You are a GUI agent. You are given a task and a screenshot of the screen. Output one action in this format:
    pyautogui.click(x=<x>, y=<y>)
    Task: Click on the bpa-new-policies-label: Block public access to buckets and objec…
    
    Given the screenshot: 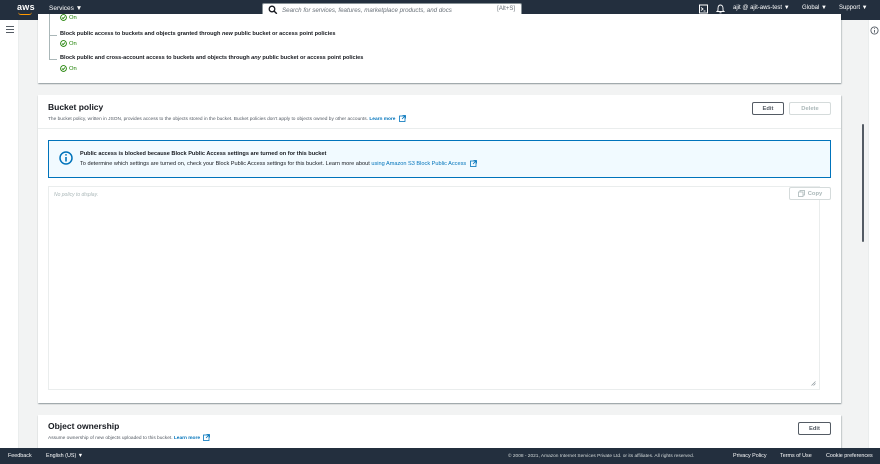 What is the action you would take?
    pyautogui.click(x=198, y=34)
    